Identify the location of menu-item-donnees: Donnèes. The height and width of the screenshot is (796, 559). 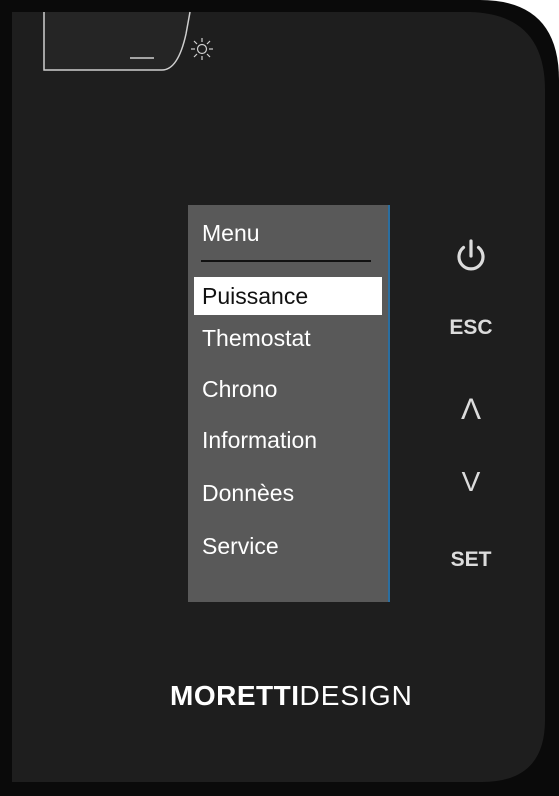
(288, 493).